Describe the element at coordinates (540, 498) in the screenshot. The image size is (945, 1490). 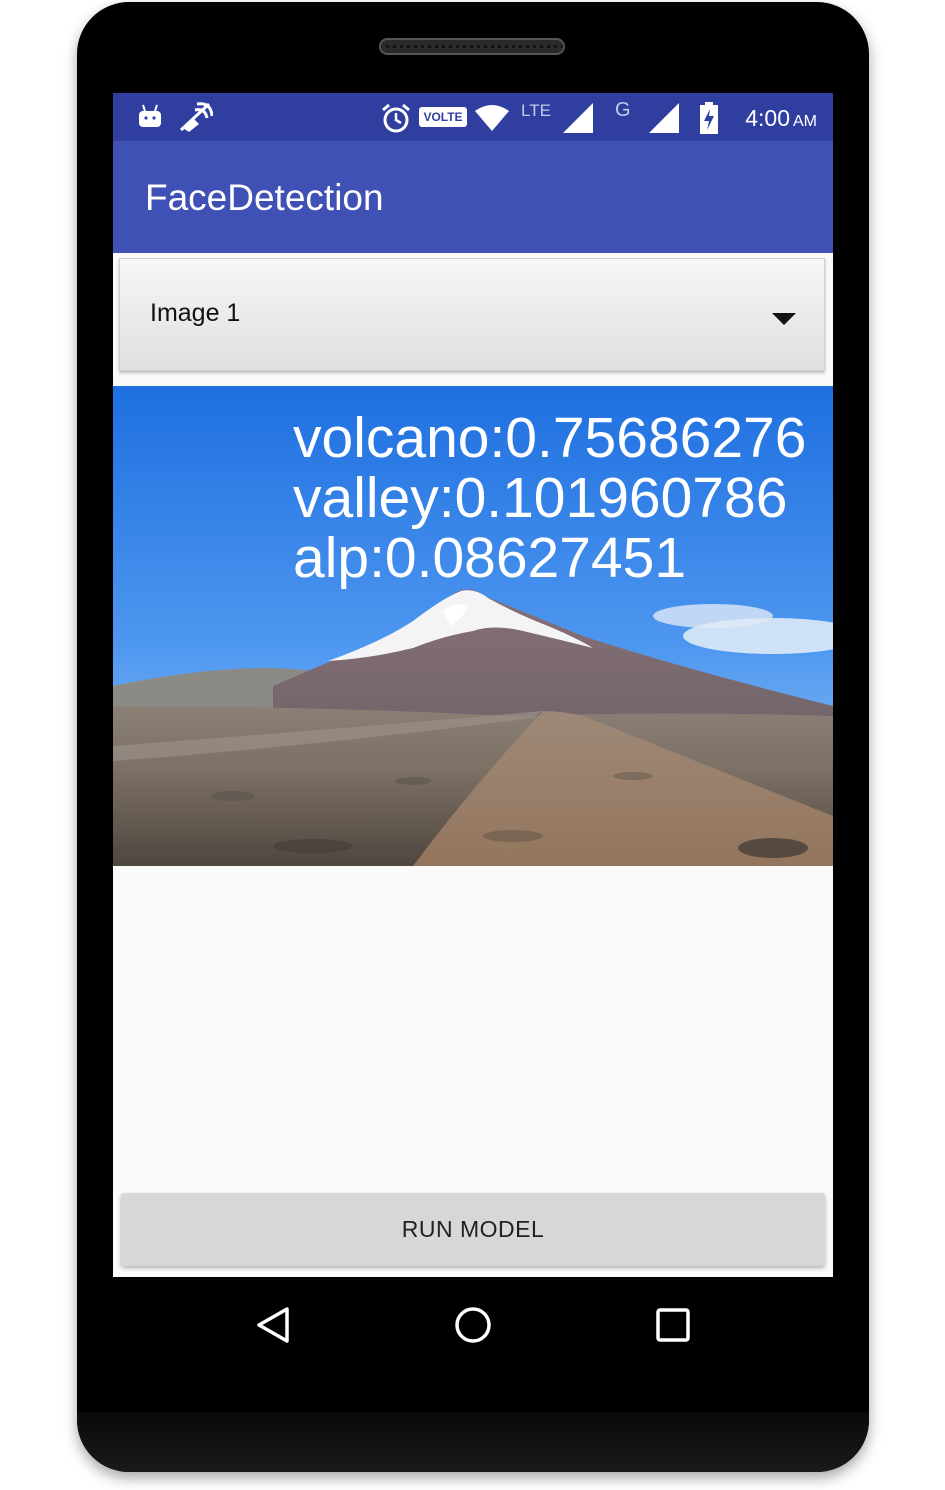
I see `prediction-label: valley:0.101960786` at that location.